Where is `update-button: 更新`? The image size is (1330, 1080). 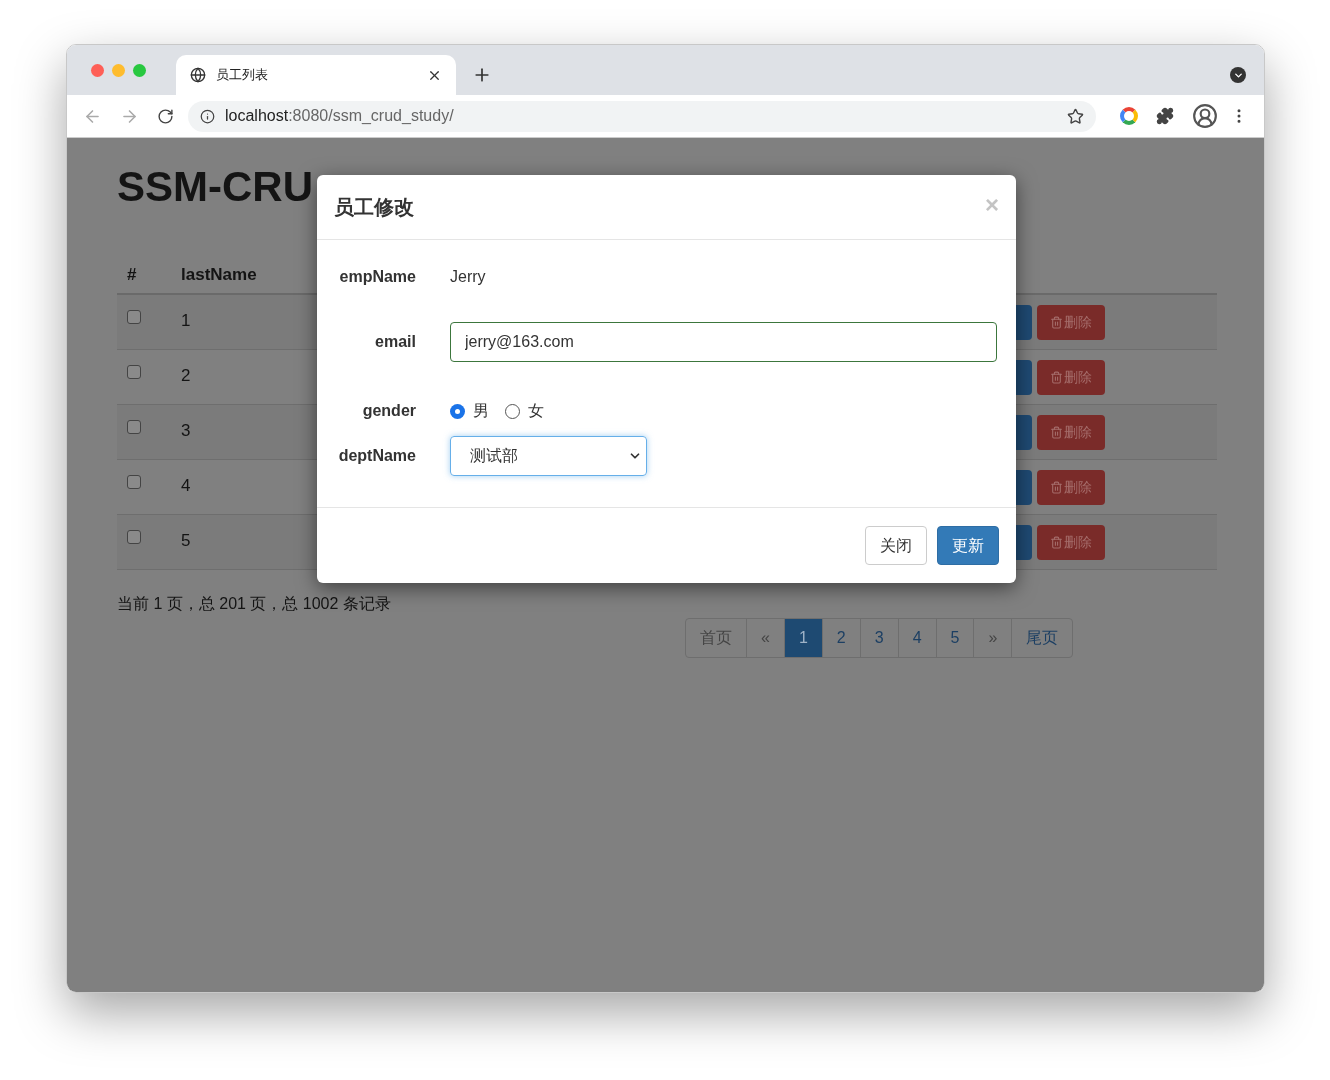 update-button: 更新 is located at coordinates (968, 545).